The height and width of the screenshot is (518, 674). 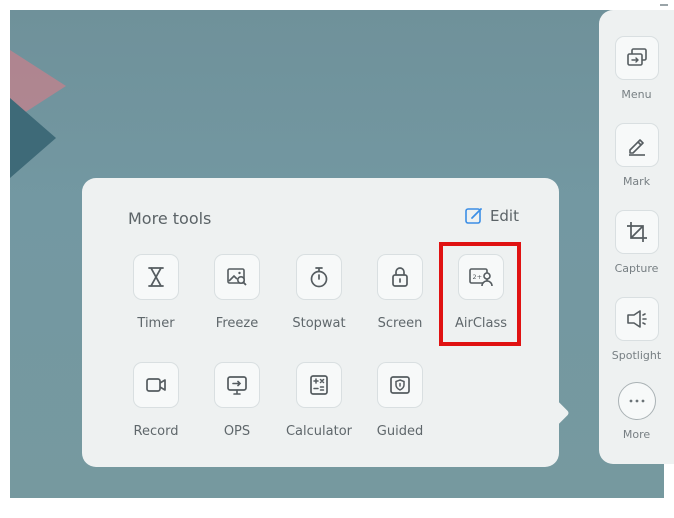 What do you see at coordinates (319, 323) in the screenshot?
I see `tool-label: Stopwat` at bounding box center [319, 323].